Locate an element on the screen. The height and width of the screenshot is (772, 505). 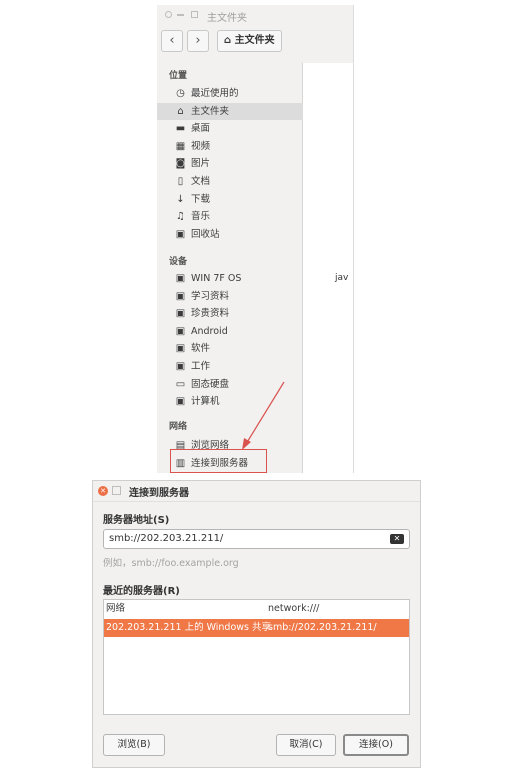
window-title: 主文件夹 is located at coordinates (227, 18).